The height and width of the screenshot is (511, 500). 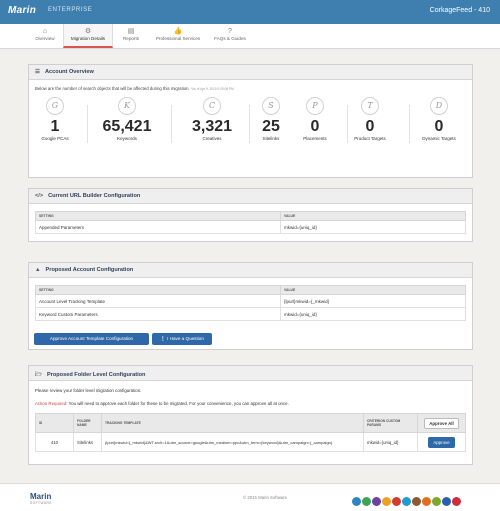 I want to click on question-button: ❕ I Have a Question, so click(x=182, y=339).